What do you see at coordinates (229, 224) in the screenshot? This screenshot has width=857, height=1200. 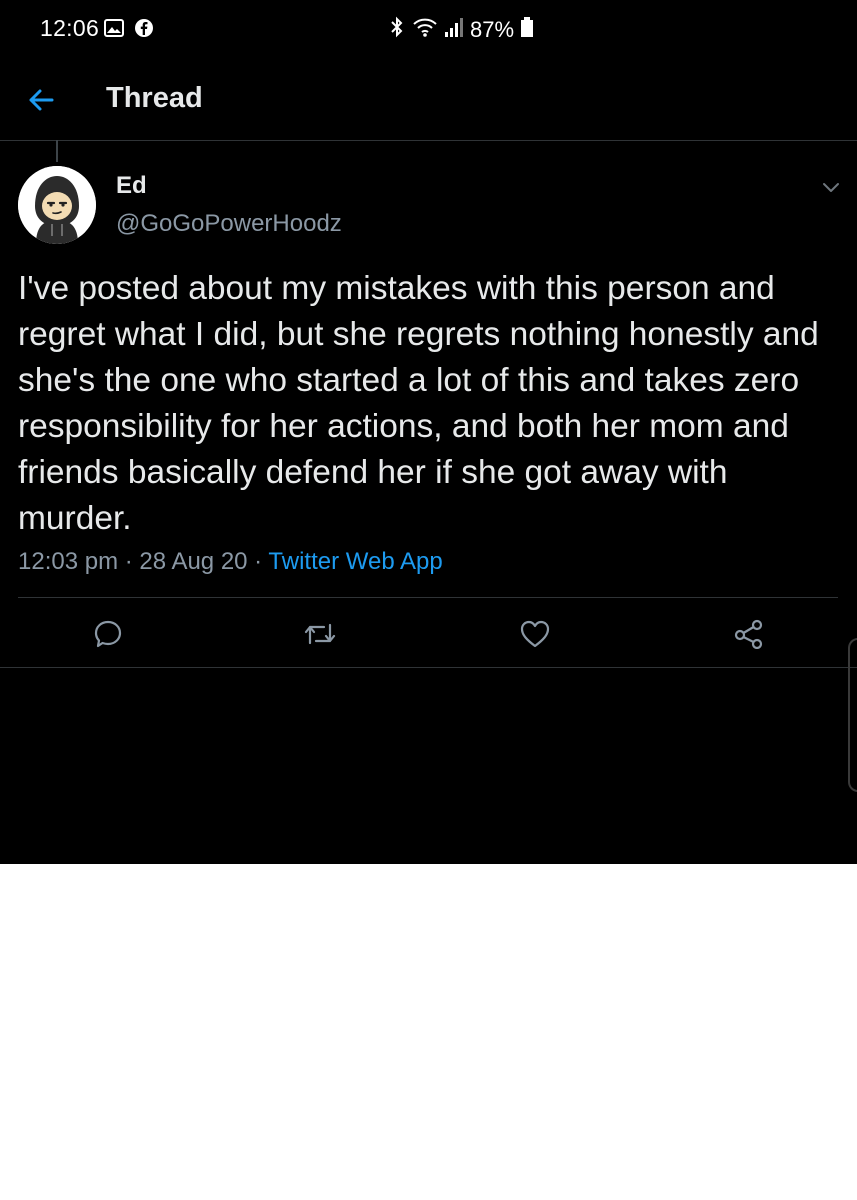 I see `user-handle: @GoGoPowerHoodz` at bounding box center [229, 224].